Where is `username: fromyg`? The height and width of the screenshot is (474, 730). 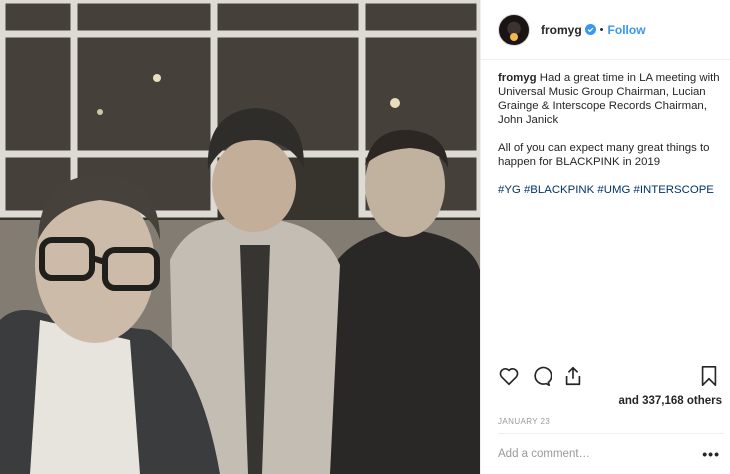
username: fromyg is located at coordinates (561, 30).